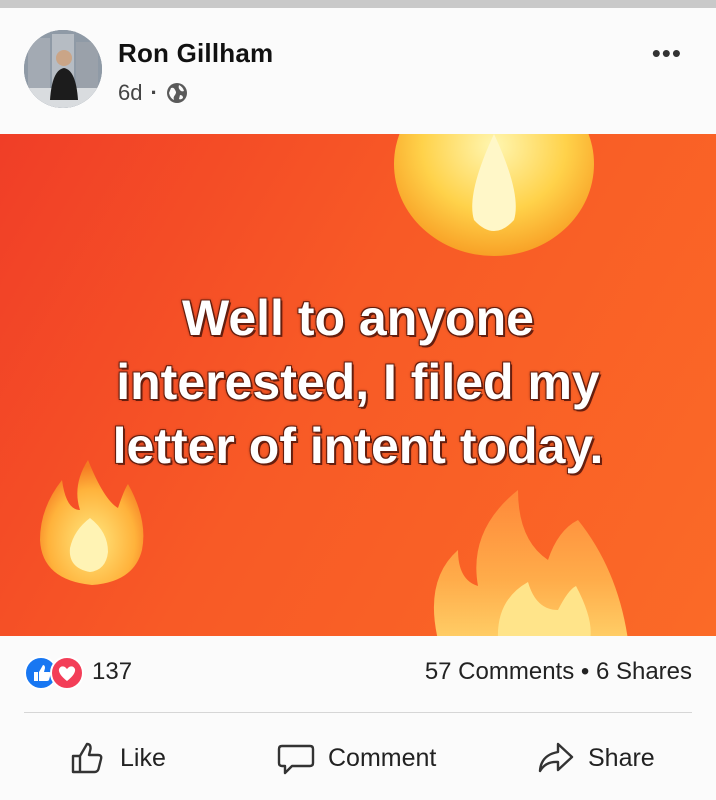  I want to click on share-button: Share, so click(595, 758).